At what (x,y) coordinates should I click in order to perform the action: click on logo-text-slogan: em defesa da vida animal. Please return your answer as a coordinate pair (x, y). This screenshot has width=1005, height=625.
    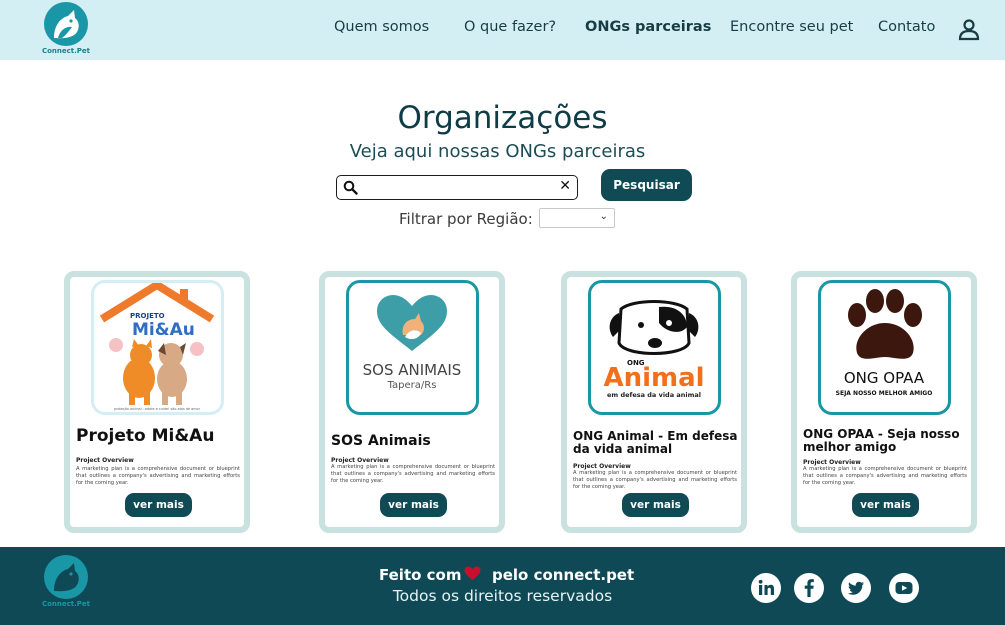
    Looking at the image, I should click on (654, 395).